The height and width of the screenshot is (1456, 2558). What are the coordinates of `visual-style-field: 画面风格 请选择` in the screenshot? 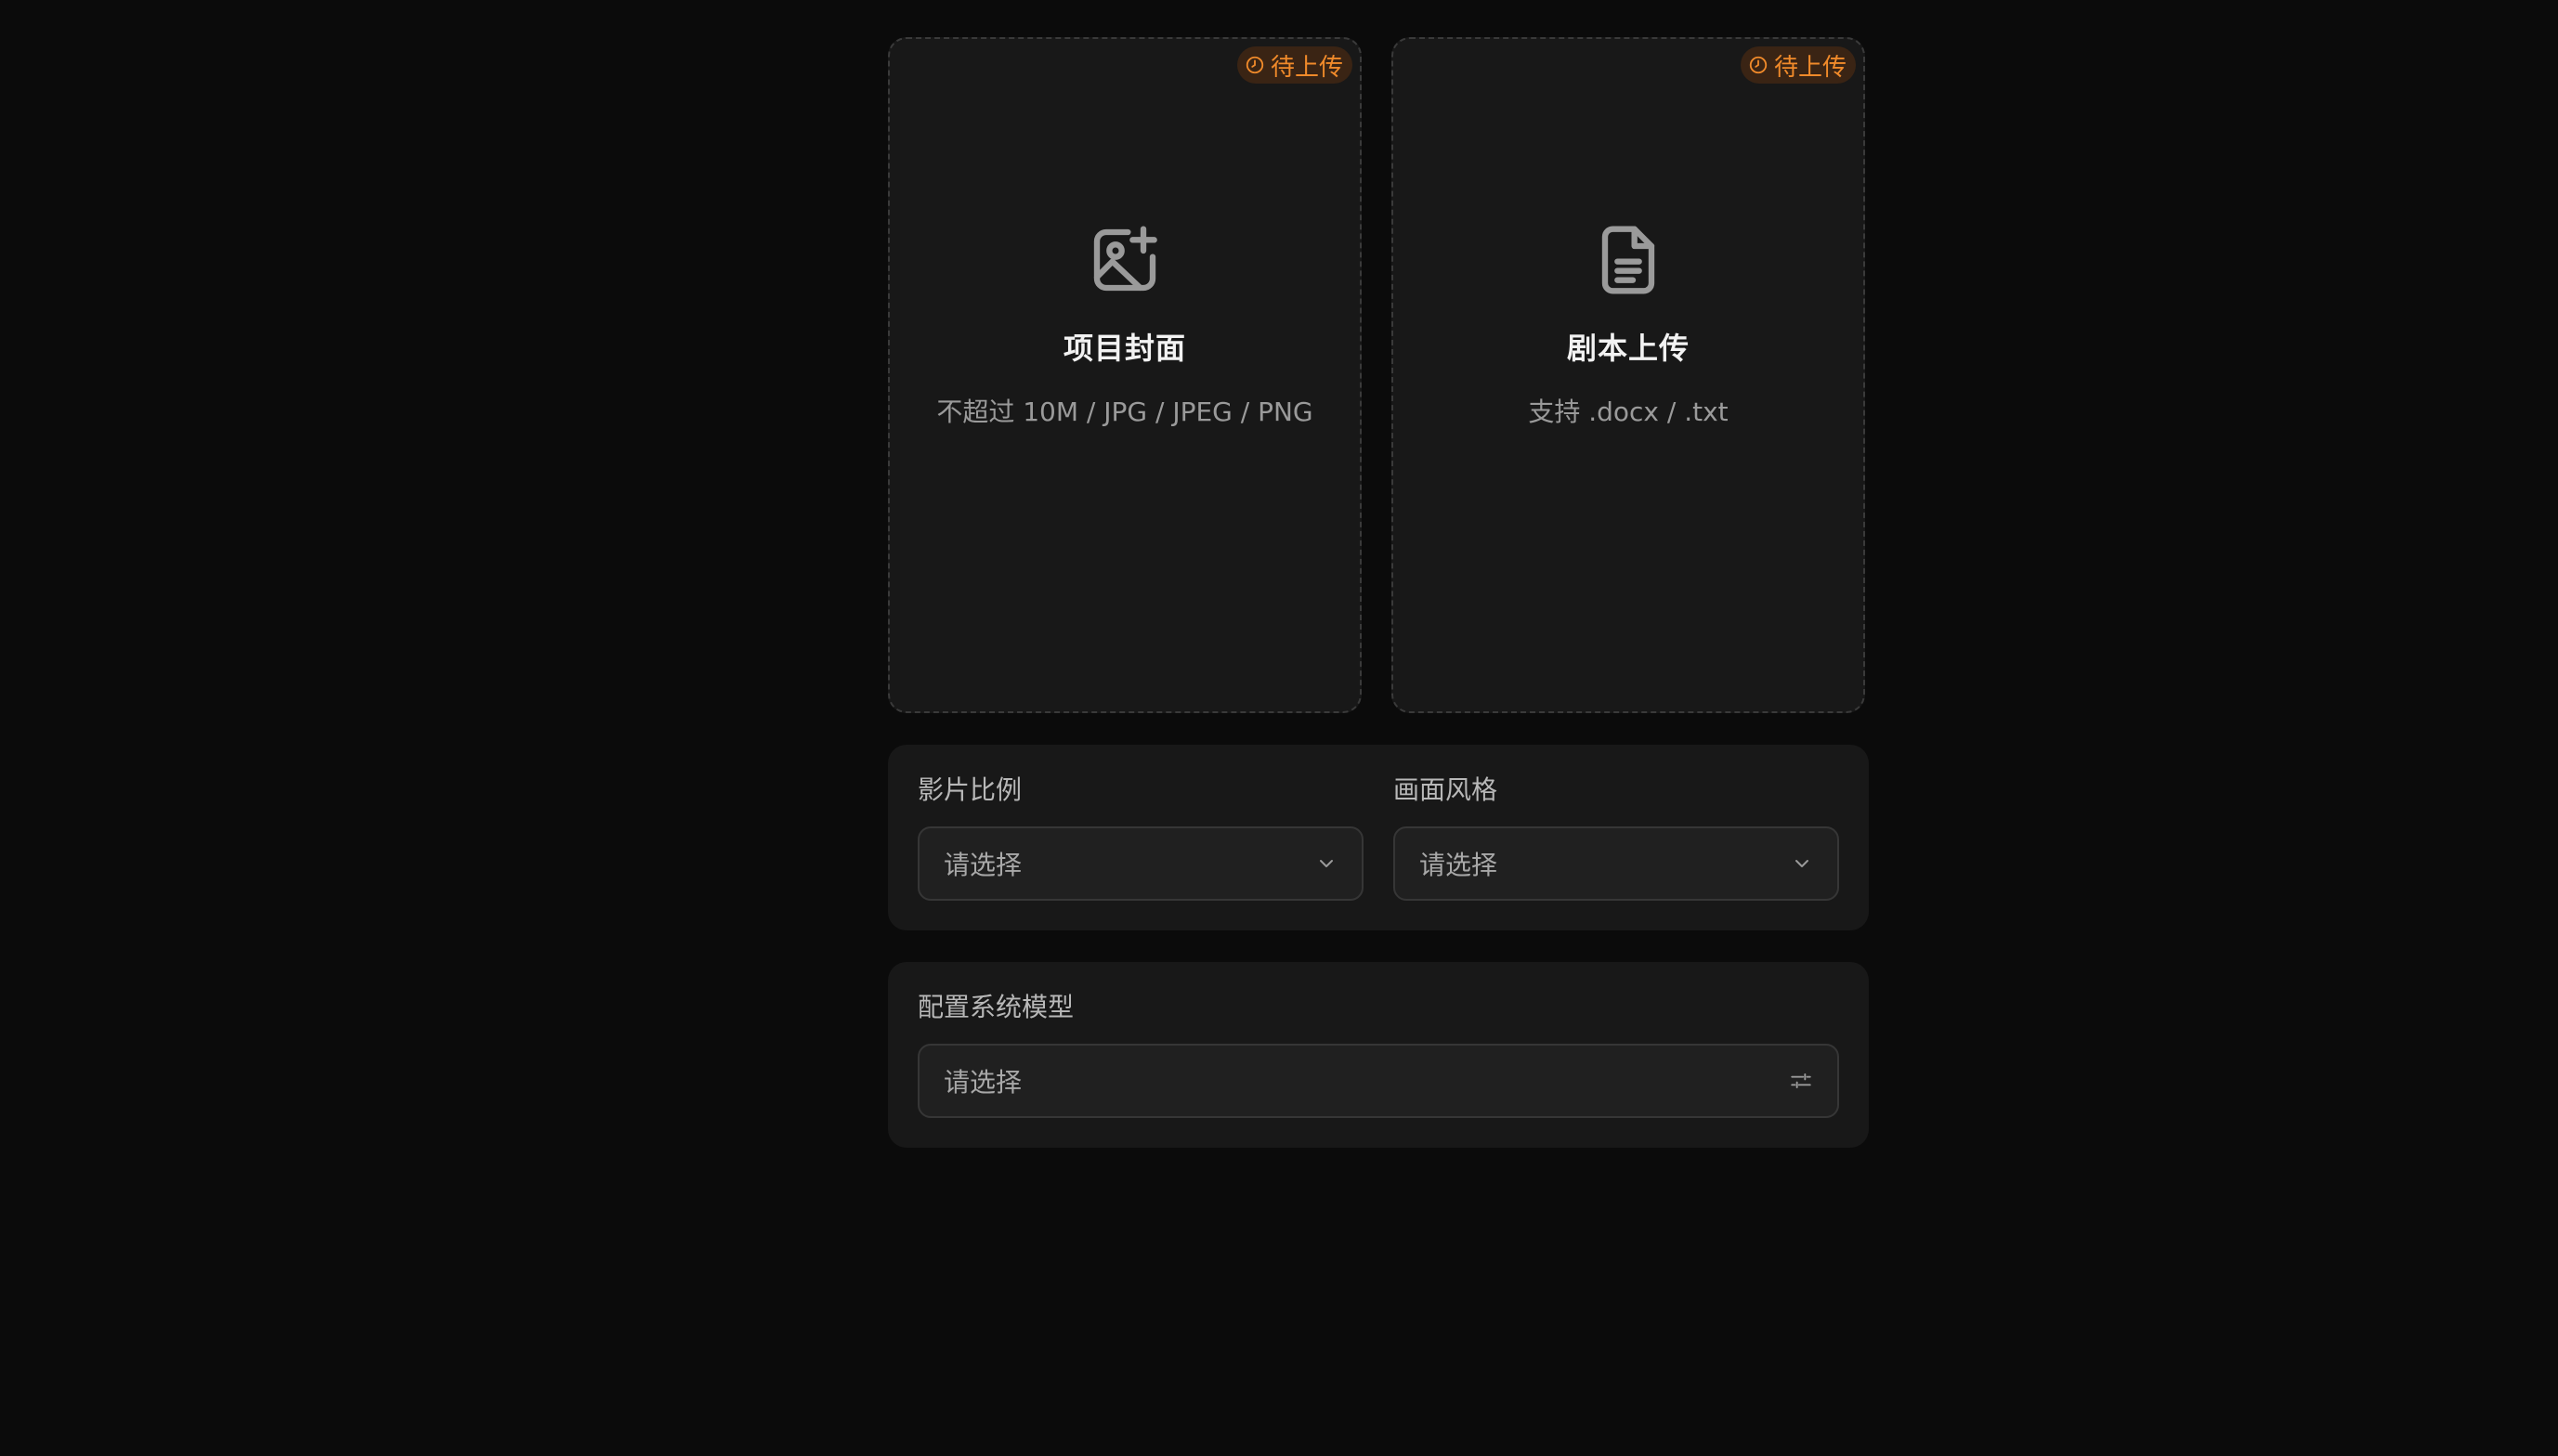 It's located at (1616, 837).